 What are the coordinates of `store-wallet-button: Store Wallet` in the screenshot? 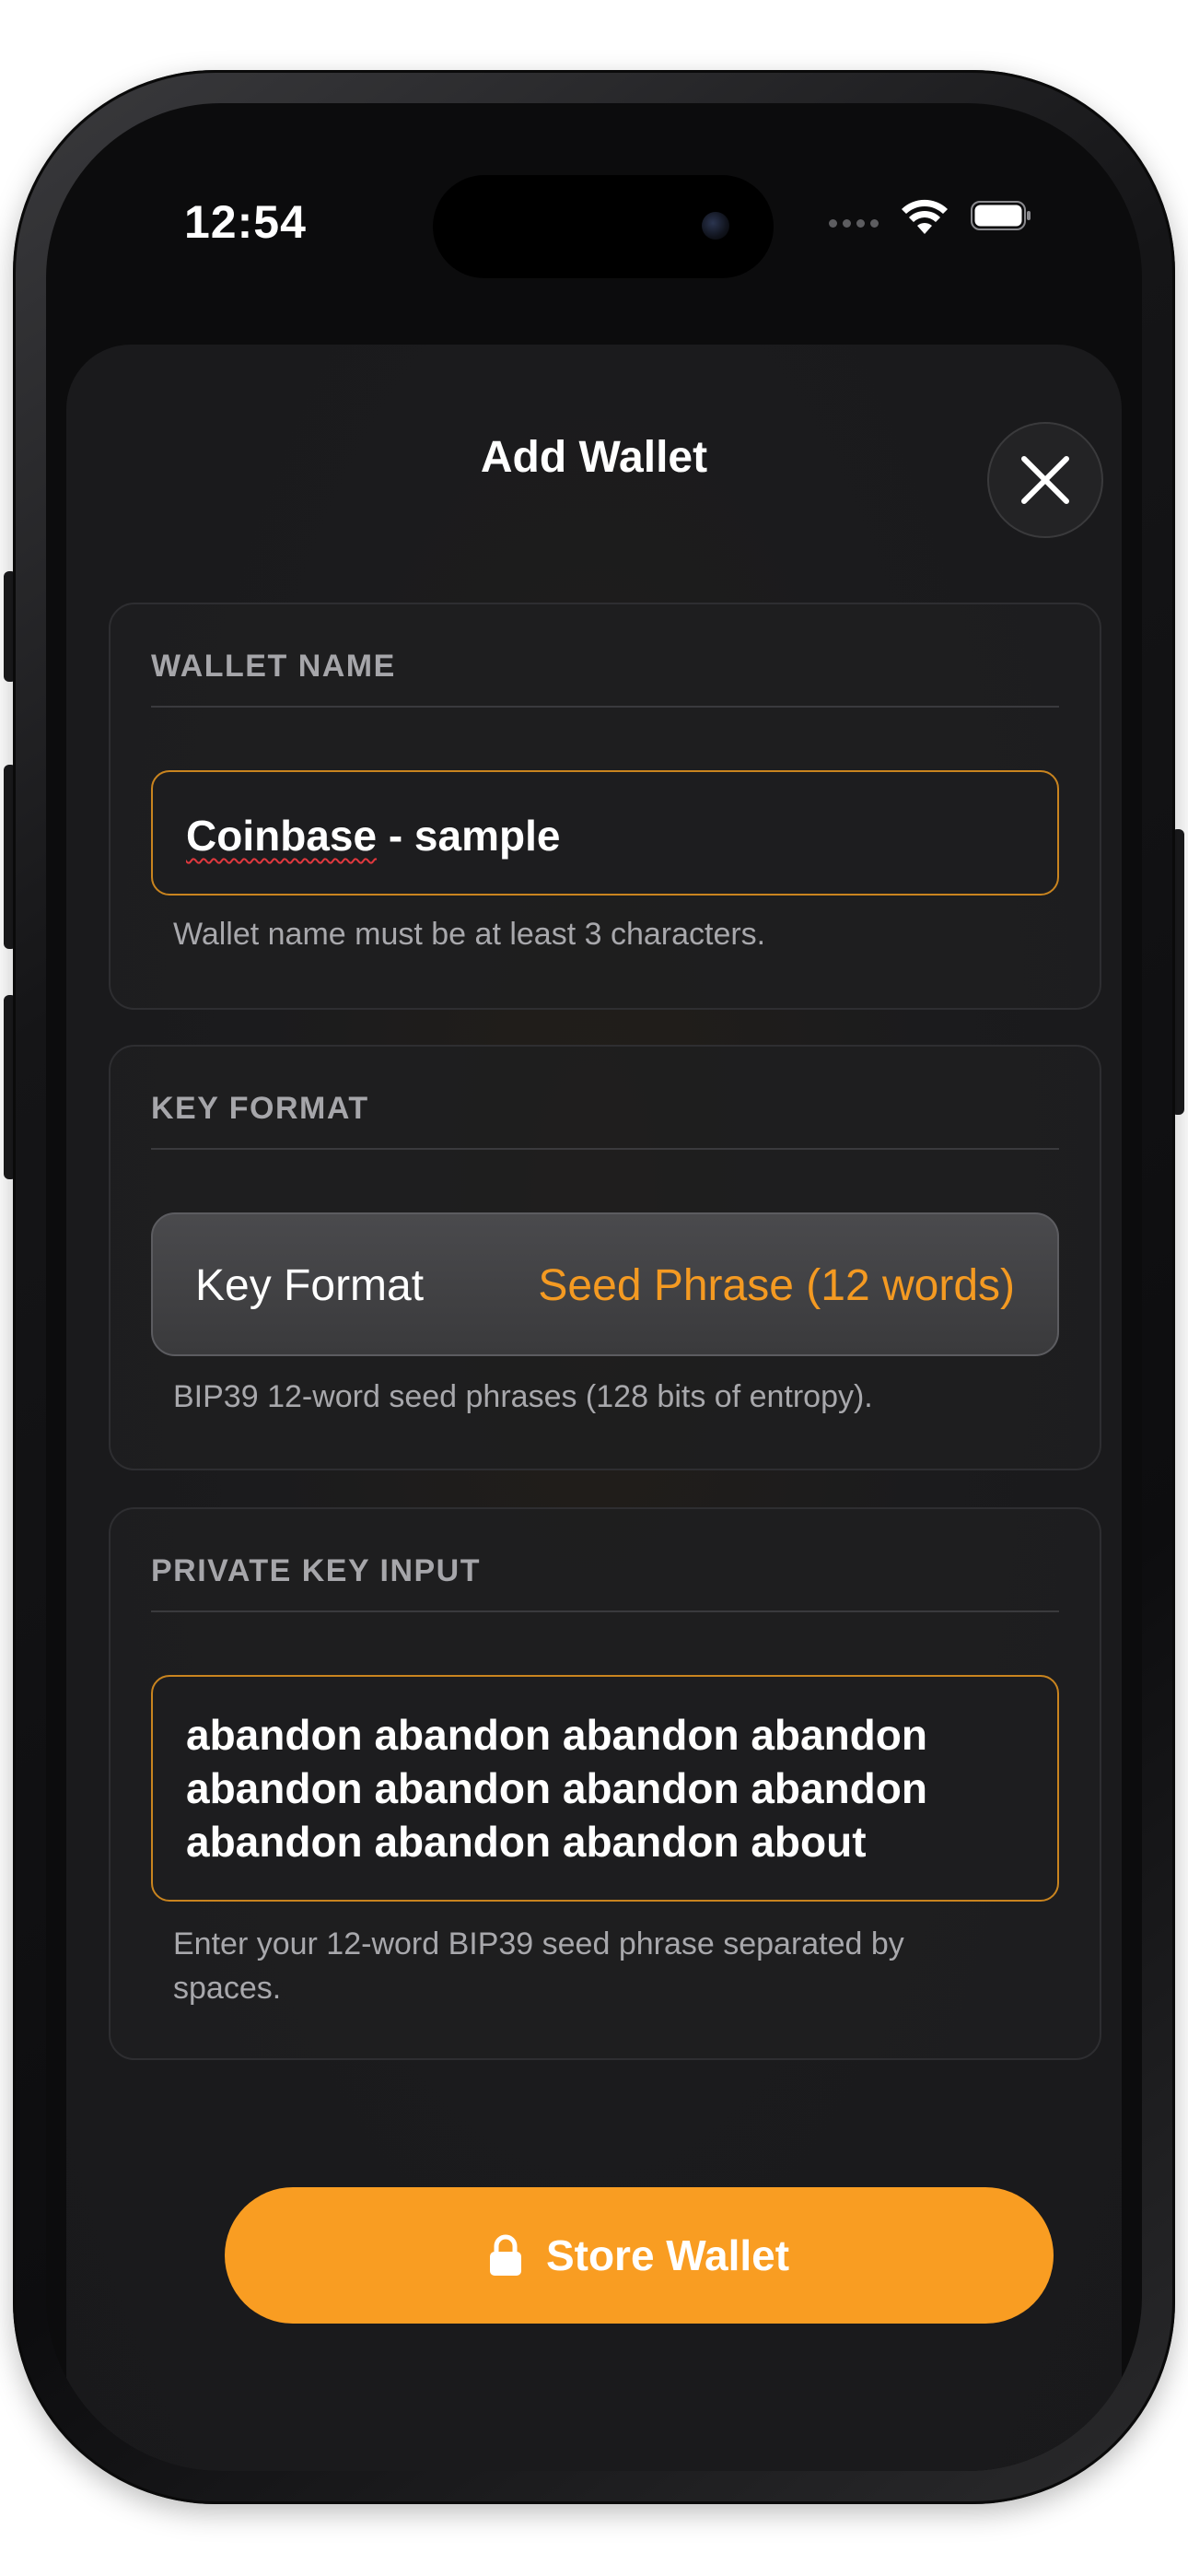 It's located at (639, 2255).